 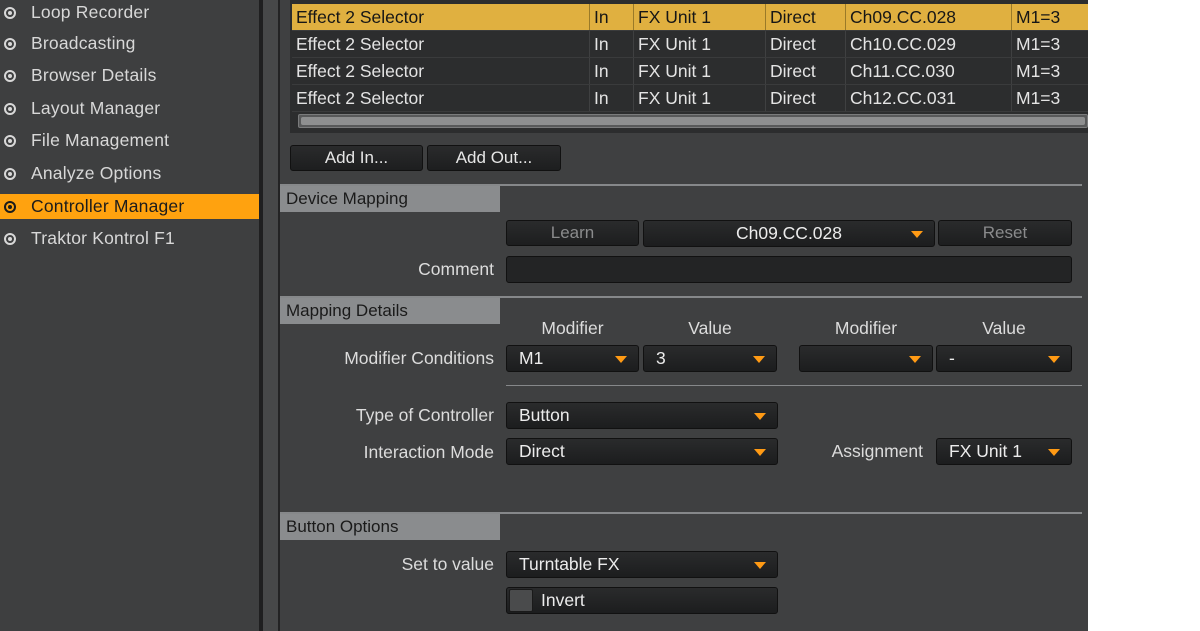 I want to click on device-mapping-header: Device Mapping, so click(x=390, y=199).